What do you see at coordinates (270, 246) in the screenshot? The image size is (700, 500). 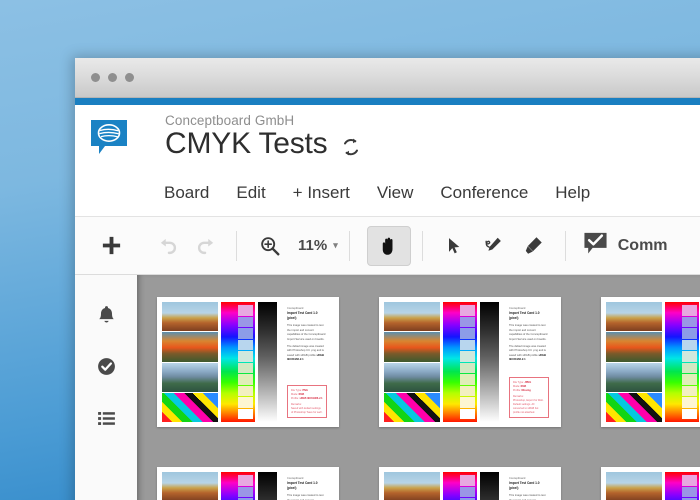 I see `zoom-in-button` at bounding box center [270, 246].